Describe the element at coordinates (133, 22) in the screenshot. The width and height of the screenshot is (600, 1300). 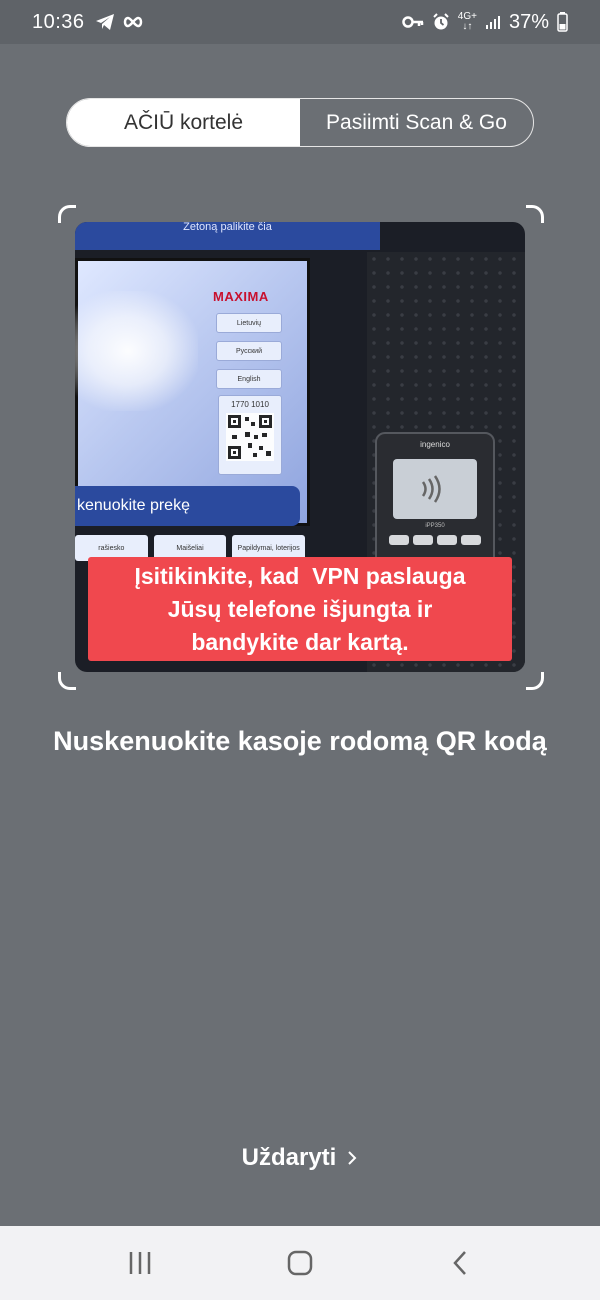
I see `infinity-icon` at that location.